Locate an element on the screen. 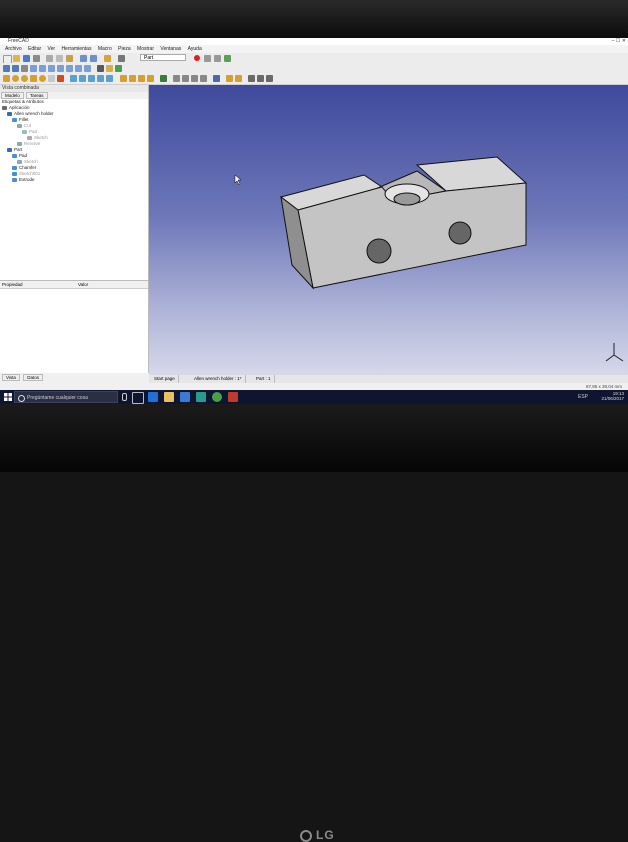 The height and width of the screenshot is (842, 628). menu-pieza: Pieza is located at coordinates (124, 49).